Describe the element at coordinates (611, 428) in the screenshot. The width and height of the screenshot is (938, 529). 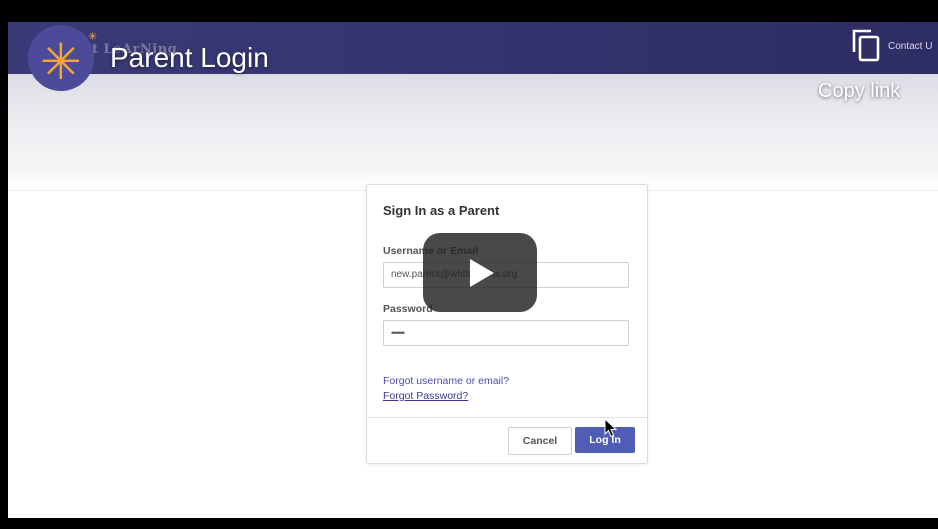
I see `mouse-cursor-icon` at that location.